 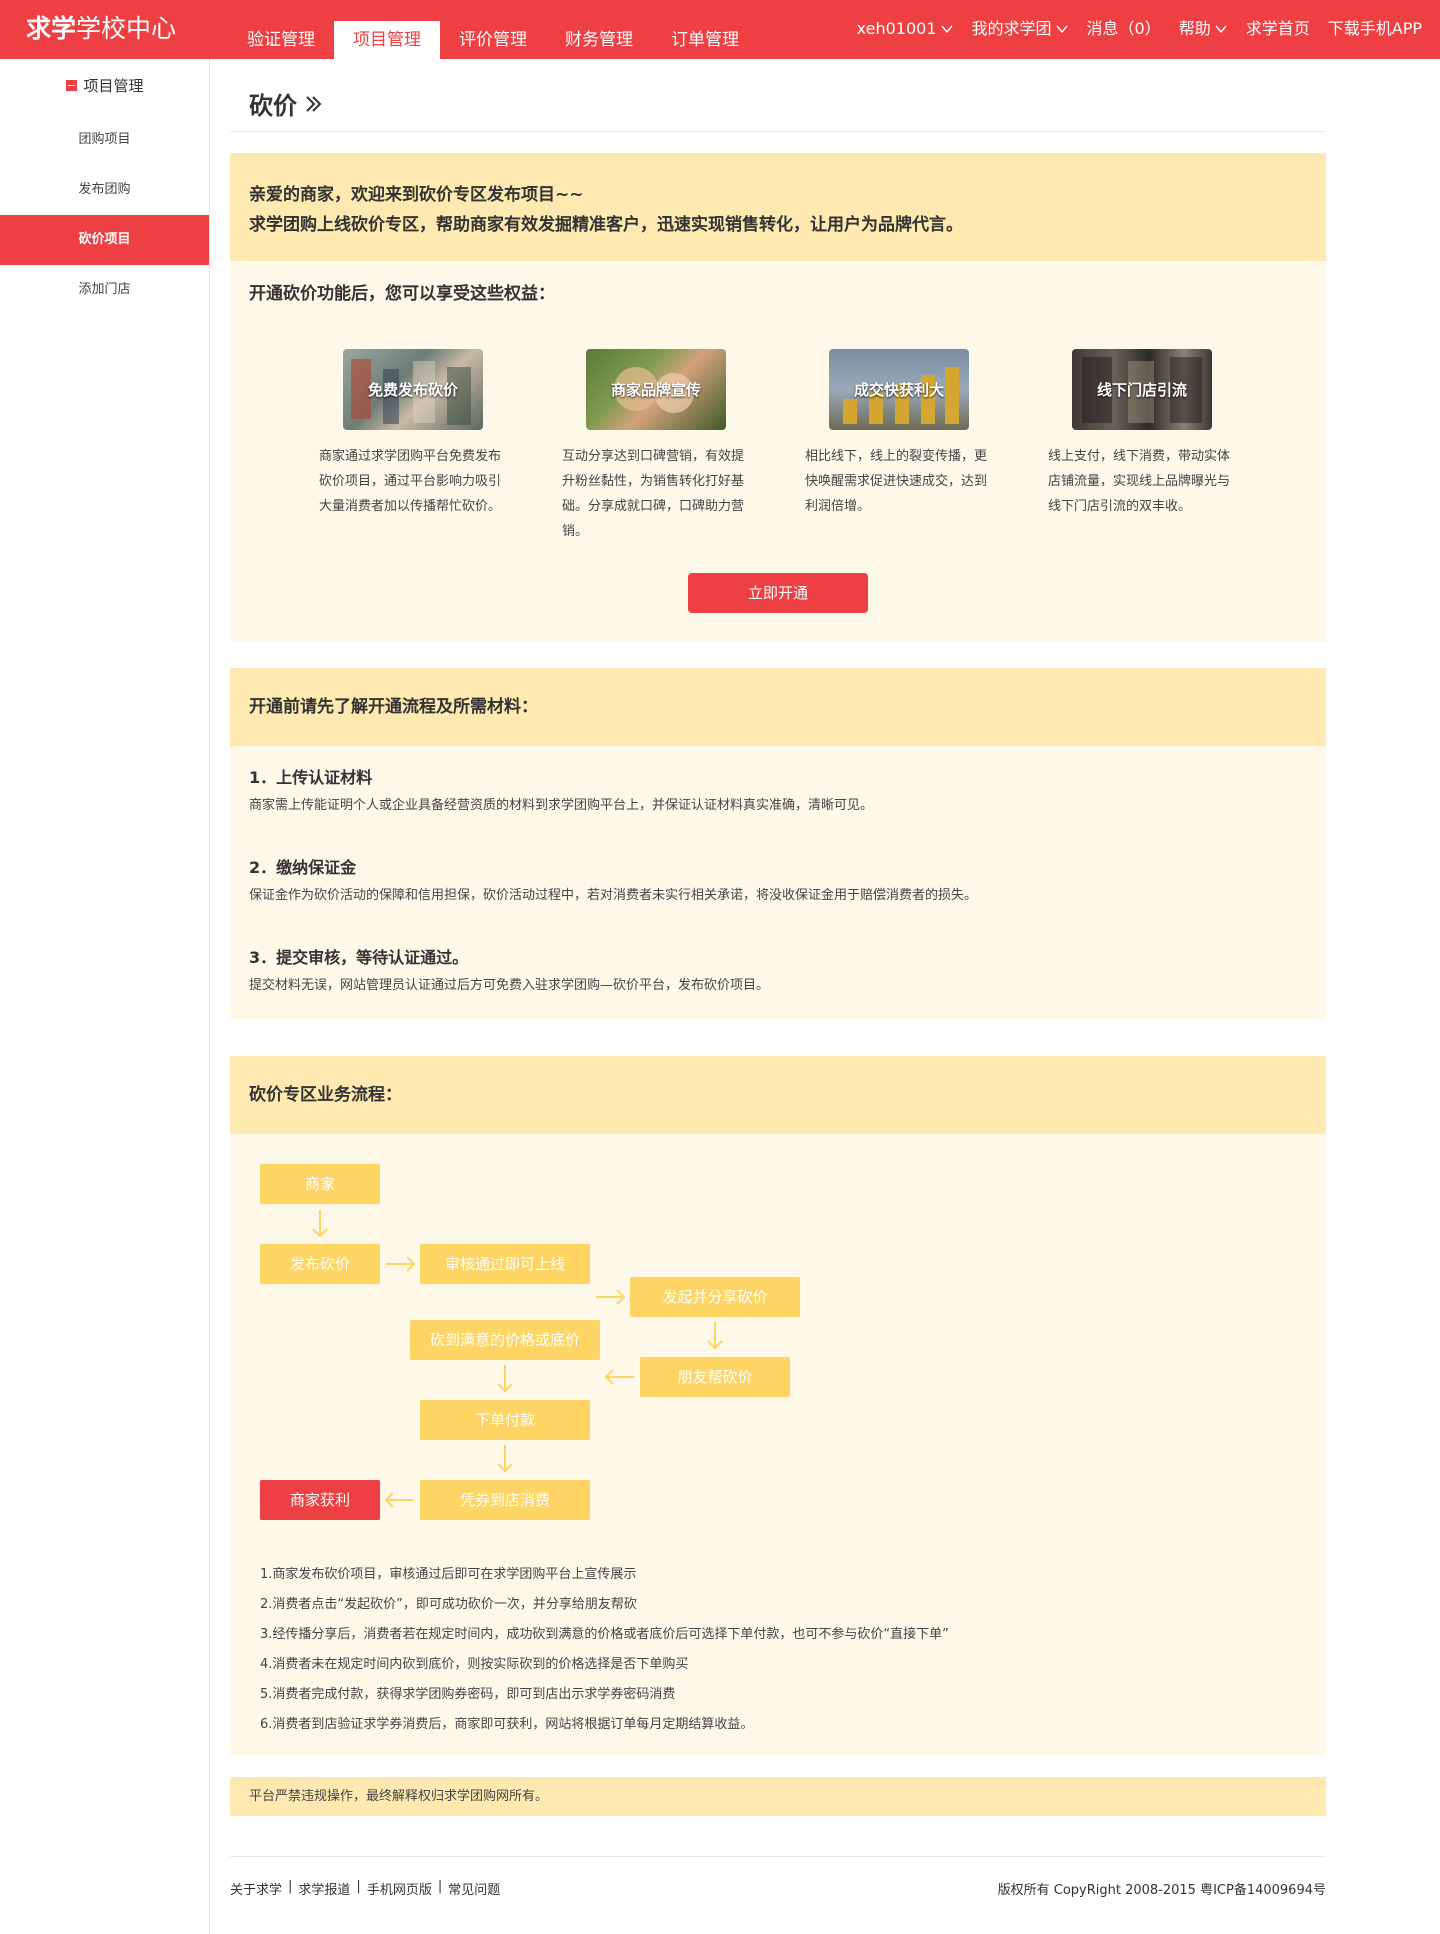 What do you see at coordinates (507, 1724) in the screenshot?
I see `flow-note: 6.消费者到店验证求学券消费后，商家即可获利，网站将根据订单每月定期结算收益。` at bounding box center [507, 1724].